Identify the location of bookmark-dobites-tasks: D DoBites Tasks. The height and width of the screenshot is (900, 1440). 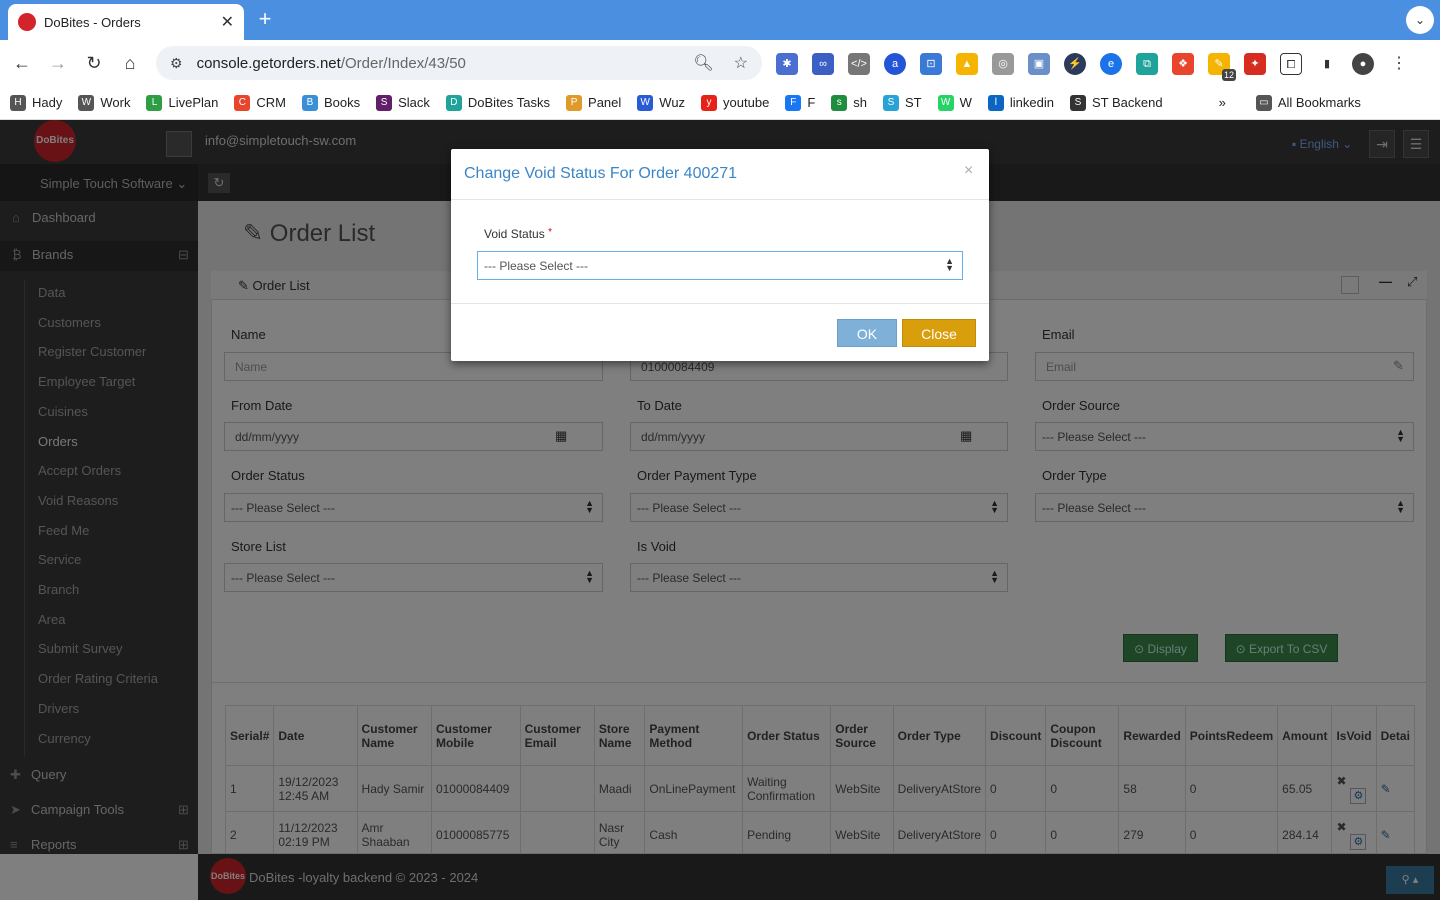
(498, 102).